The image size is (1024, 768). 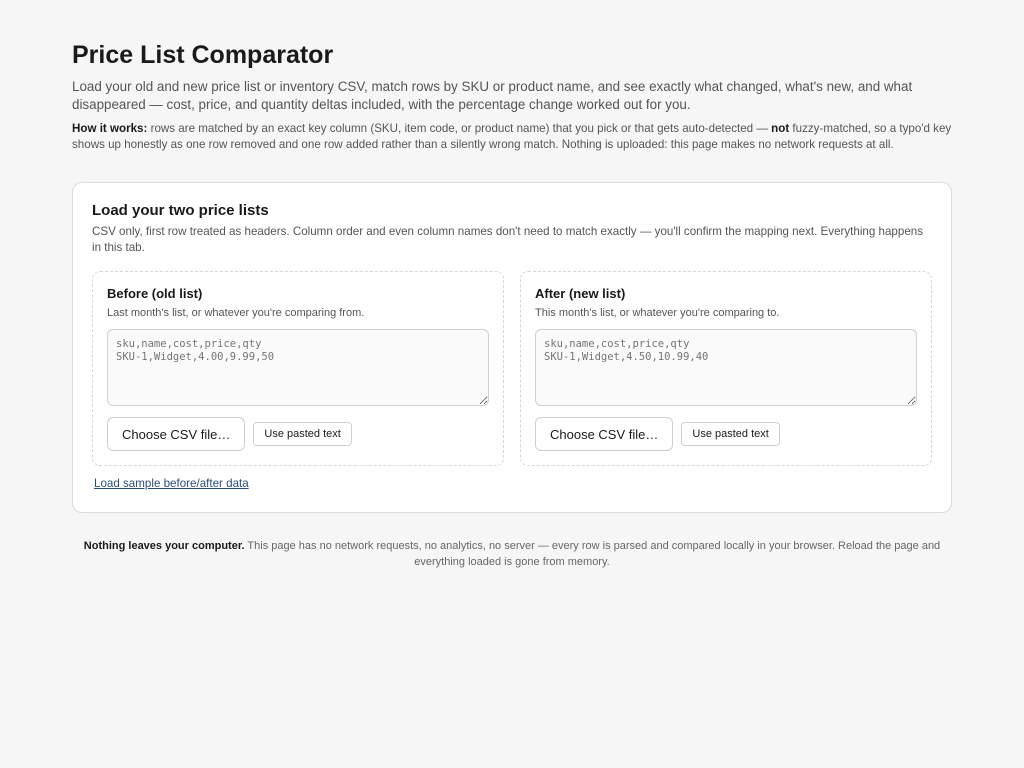 I want to click on loader-title: Load your two price lists, so click(x=180, y=210).